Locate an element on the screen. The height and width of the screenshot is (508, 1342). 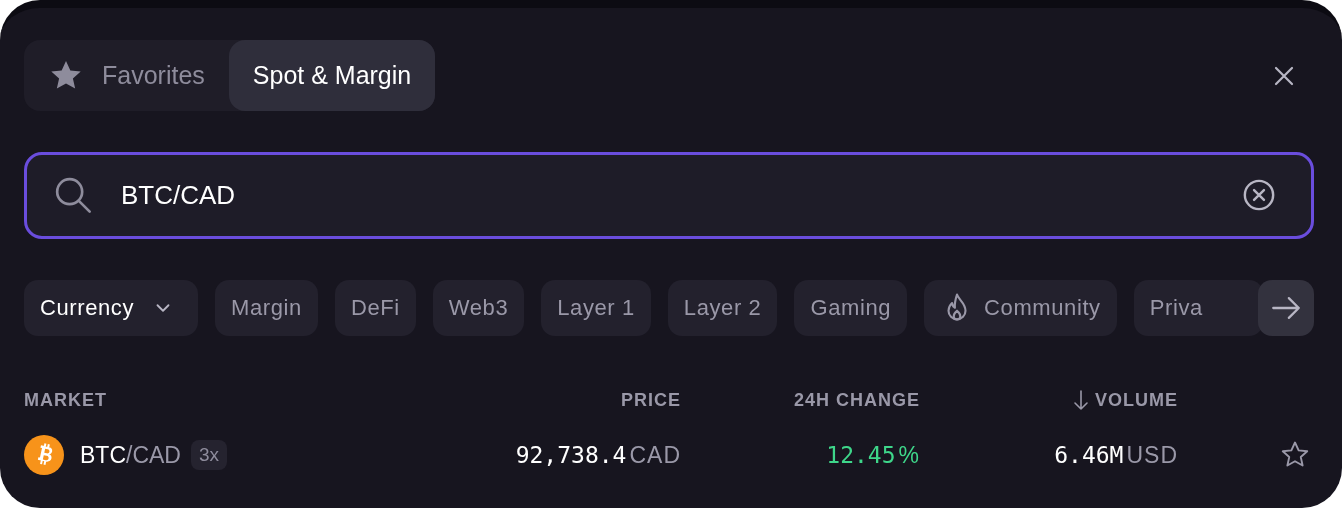
filter-chip: Layer 2 is located at coordinates (722, 308).